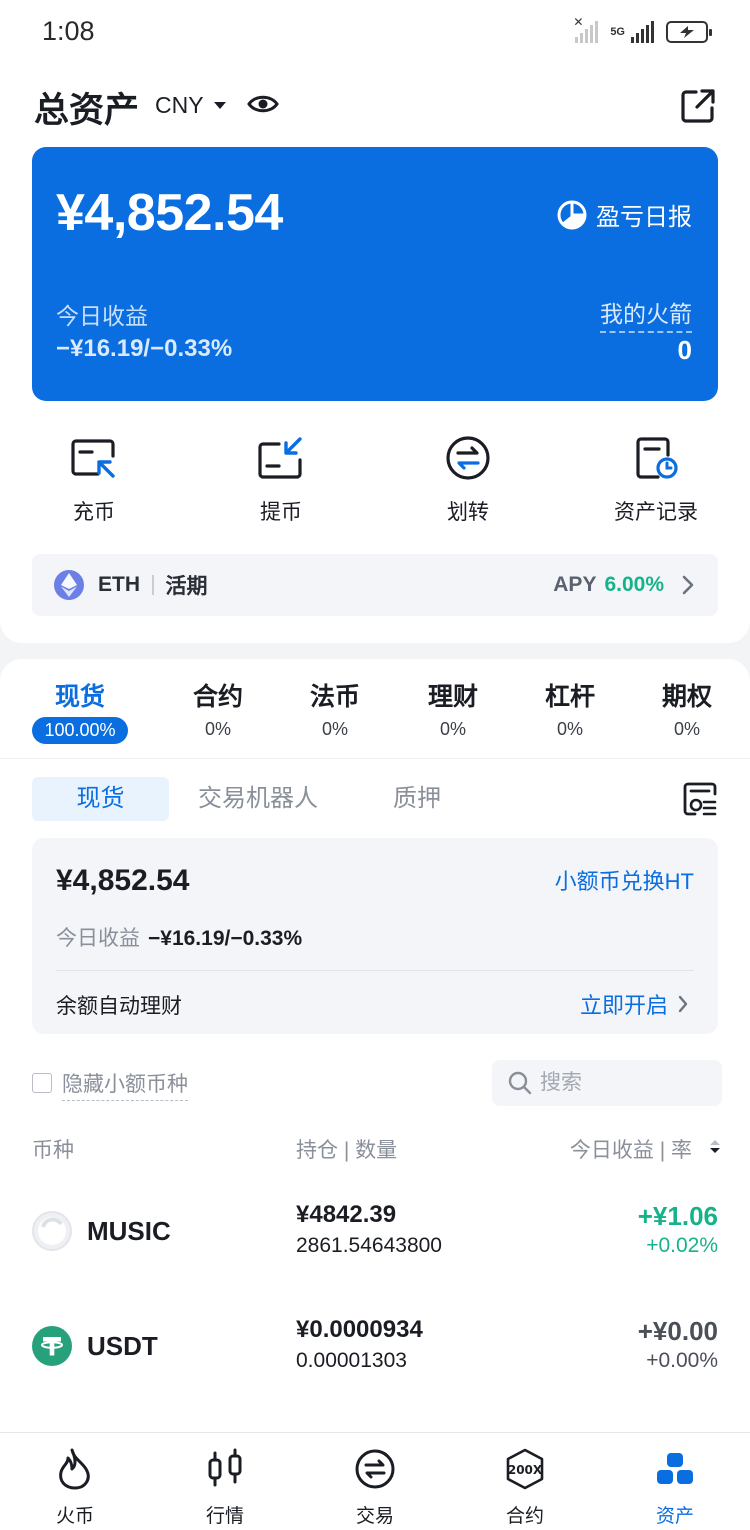  I want to click on today-earnings-value: −¥16.19/−0.33%, so click(144, 348).